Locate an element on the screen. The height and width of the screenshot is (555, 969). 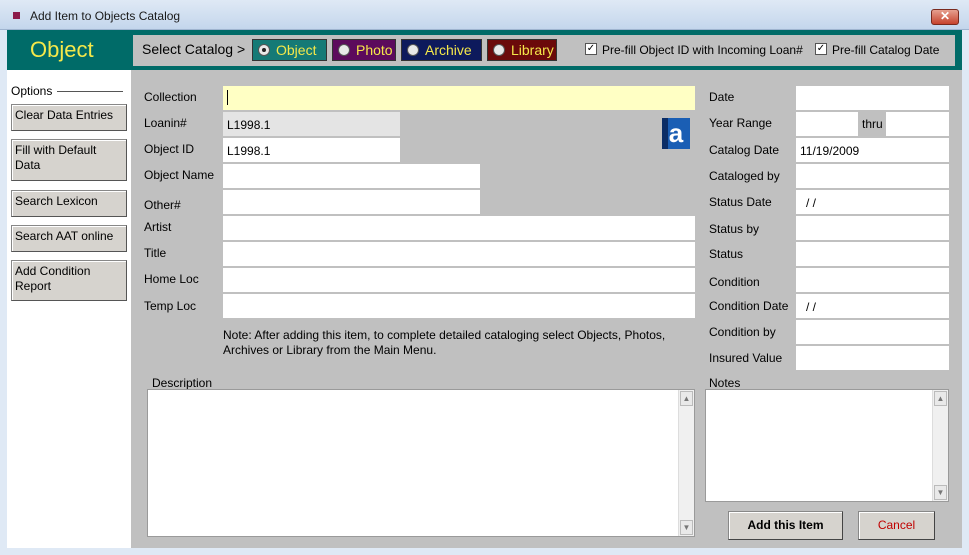
catalog-option-archive: Archive is located at coordinates (441, 50).